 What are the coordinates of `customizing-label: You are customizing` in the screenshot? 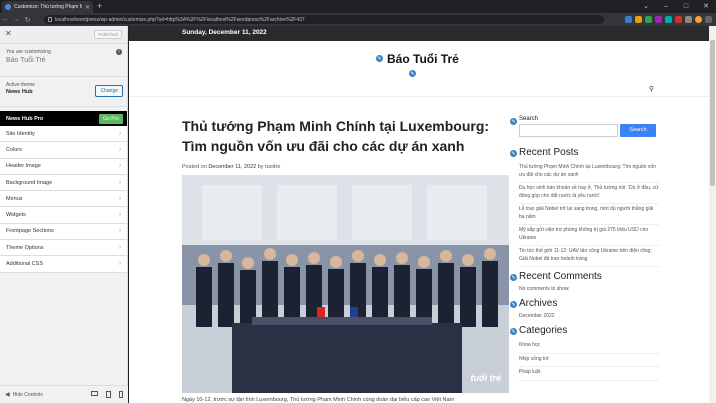 It's located at (28, 52).